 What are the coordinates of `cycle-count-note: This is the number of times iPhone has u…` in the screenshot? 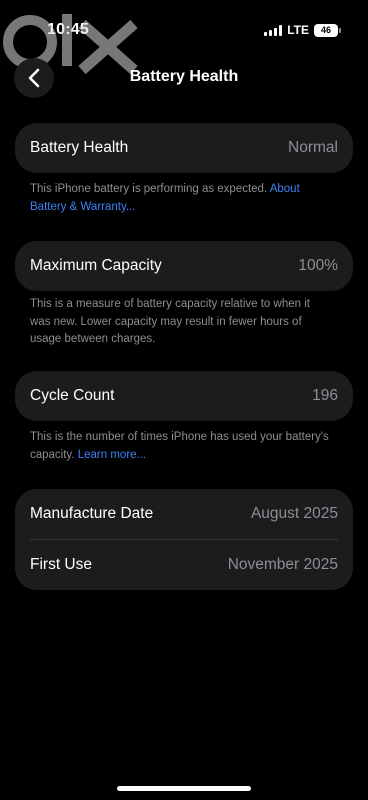 It's located at (180, 446).